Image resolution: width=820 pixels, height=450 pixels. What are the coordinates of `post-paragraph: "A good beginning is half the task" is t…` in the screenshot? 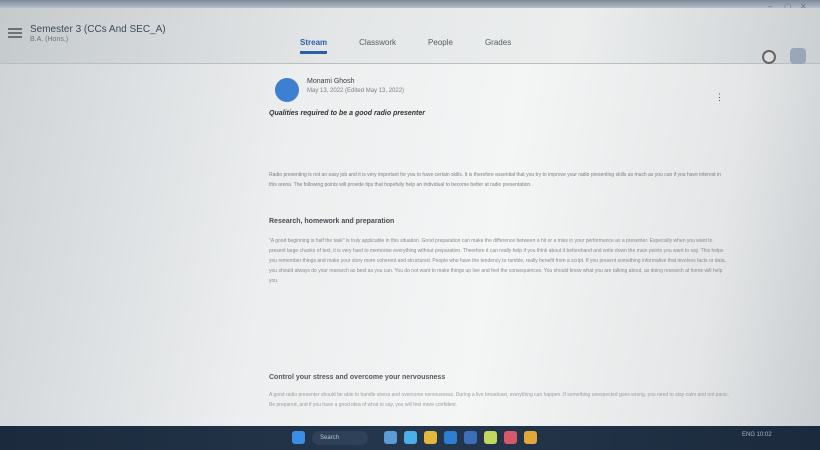 It's located at (497, 261).